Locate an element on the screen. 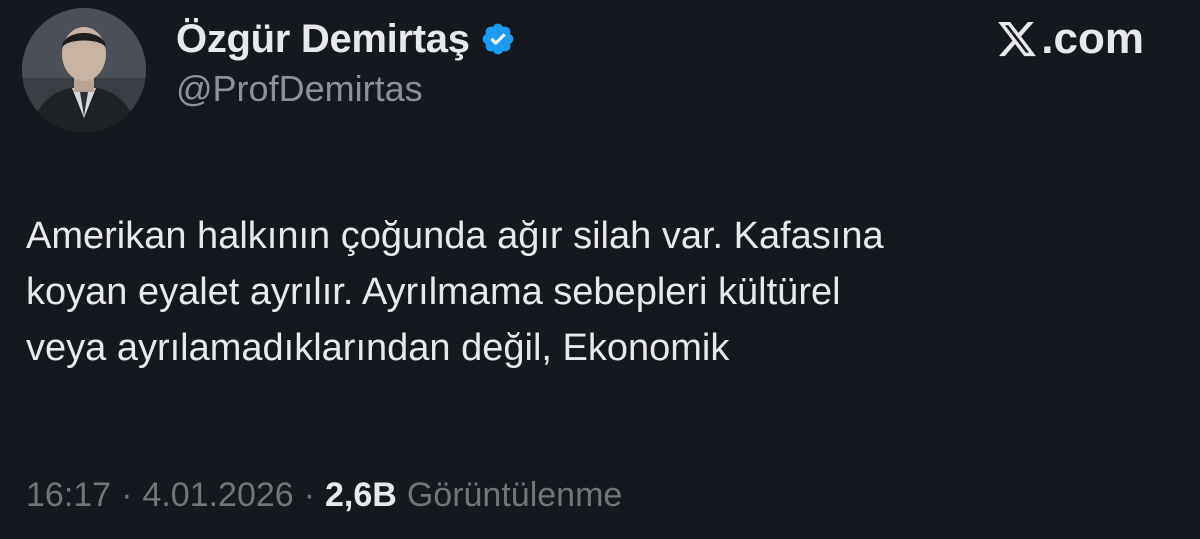 This screenshot has width=1200, height=539. brand-domain-text: .com is located at coordinates (1092, 38).